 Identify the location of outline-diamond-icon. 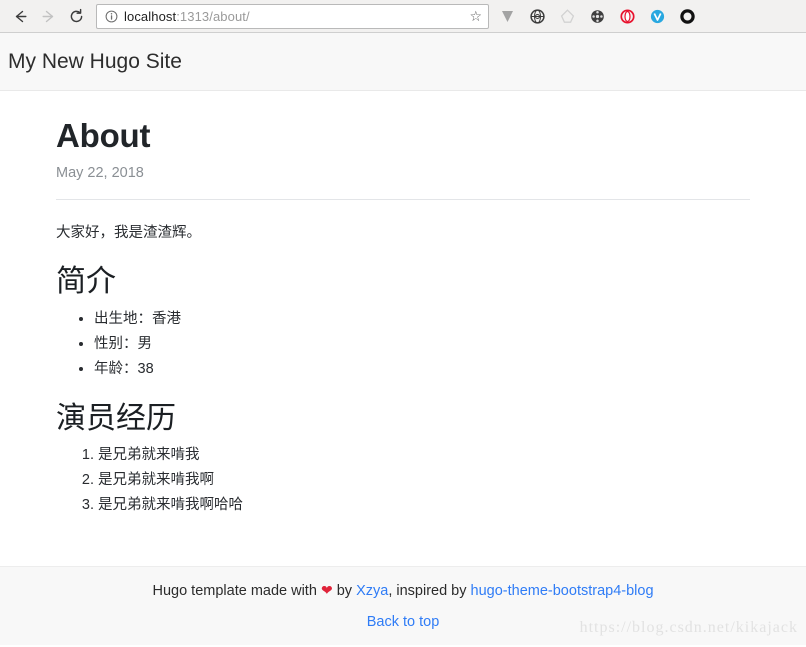
(567, 16).